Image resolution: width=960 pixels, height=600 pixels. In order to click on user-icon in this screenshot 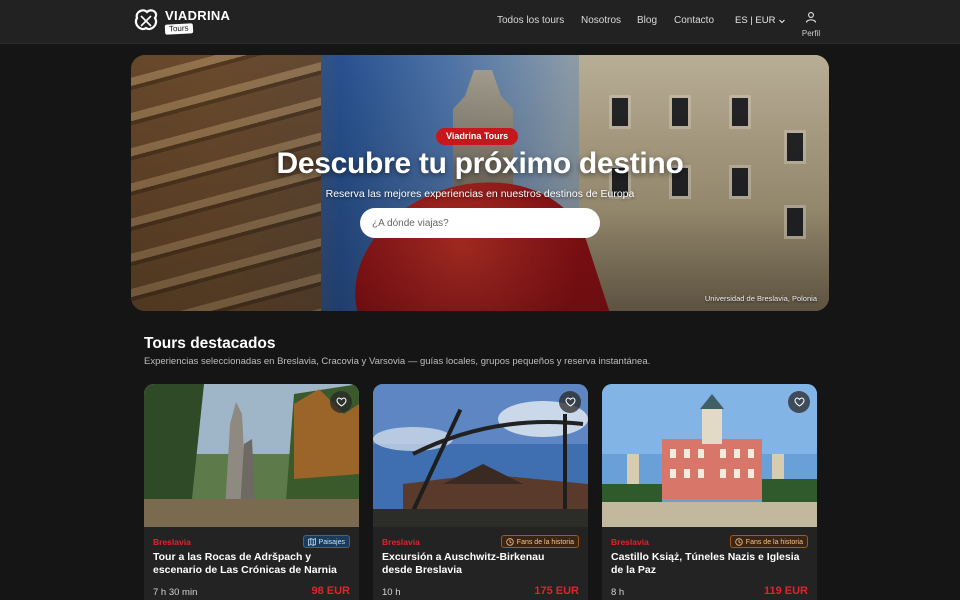, I will do `click(811, 17)`.